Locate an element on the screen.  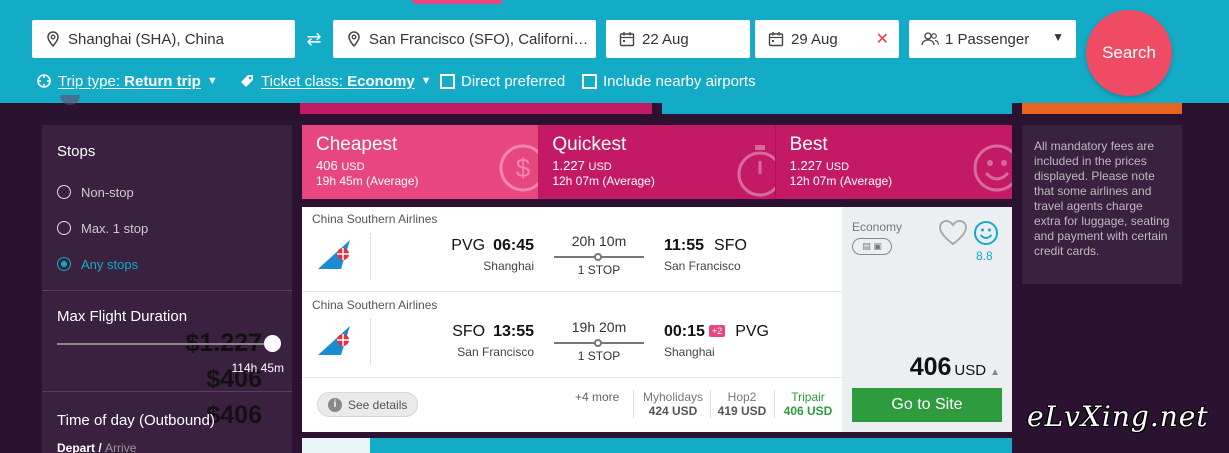
nearby-airports-checkbox: Include nearby airports is located at coordinates (669, 81).